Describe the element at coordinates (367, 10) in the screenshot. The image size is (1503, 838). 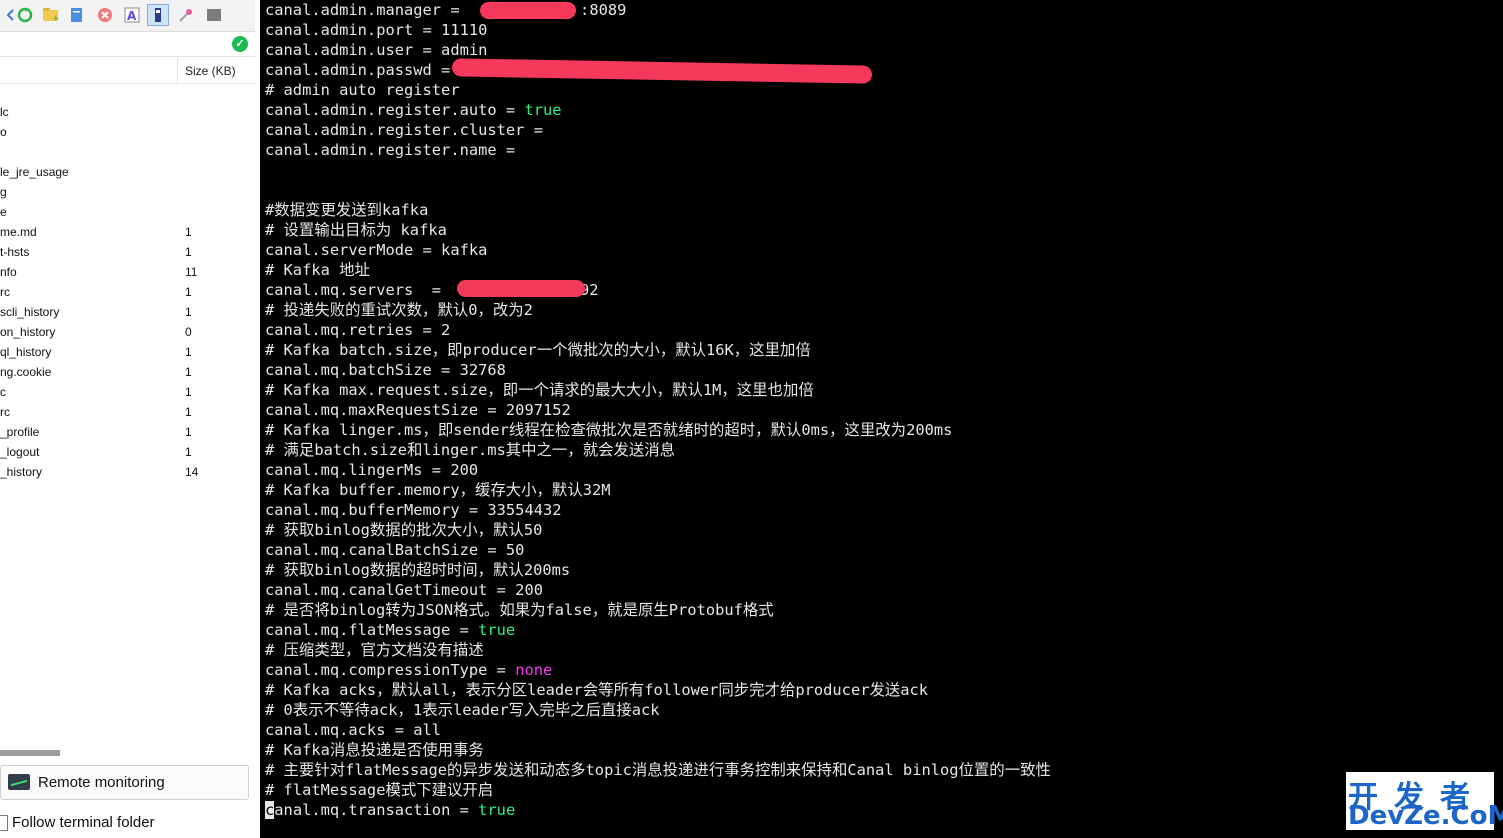
I see `terminal-text: canal.admin.manager =` at that location.